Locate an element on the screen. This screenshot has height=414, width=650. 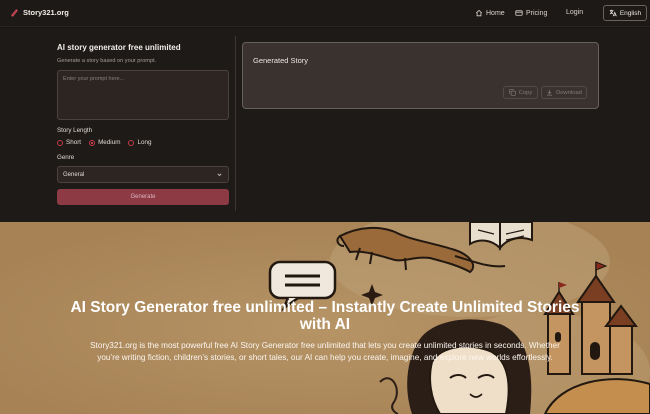
brand-name: Story321.org is located at coordinates (46, 12).